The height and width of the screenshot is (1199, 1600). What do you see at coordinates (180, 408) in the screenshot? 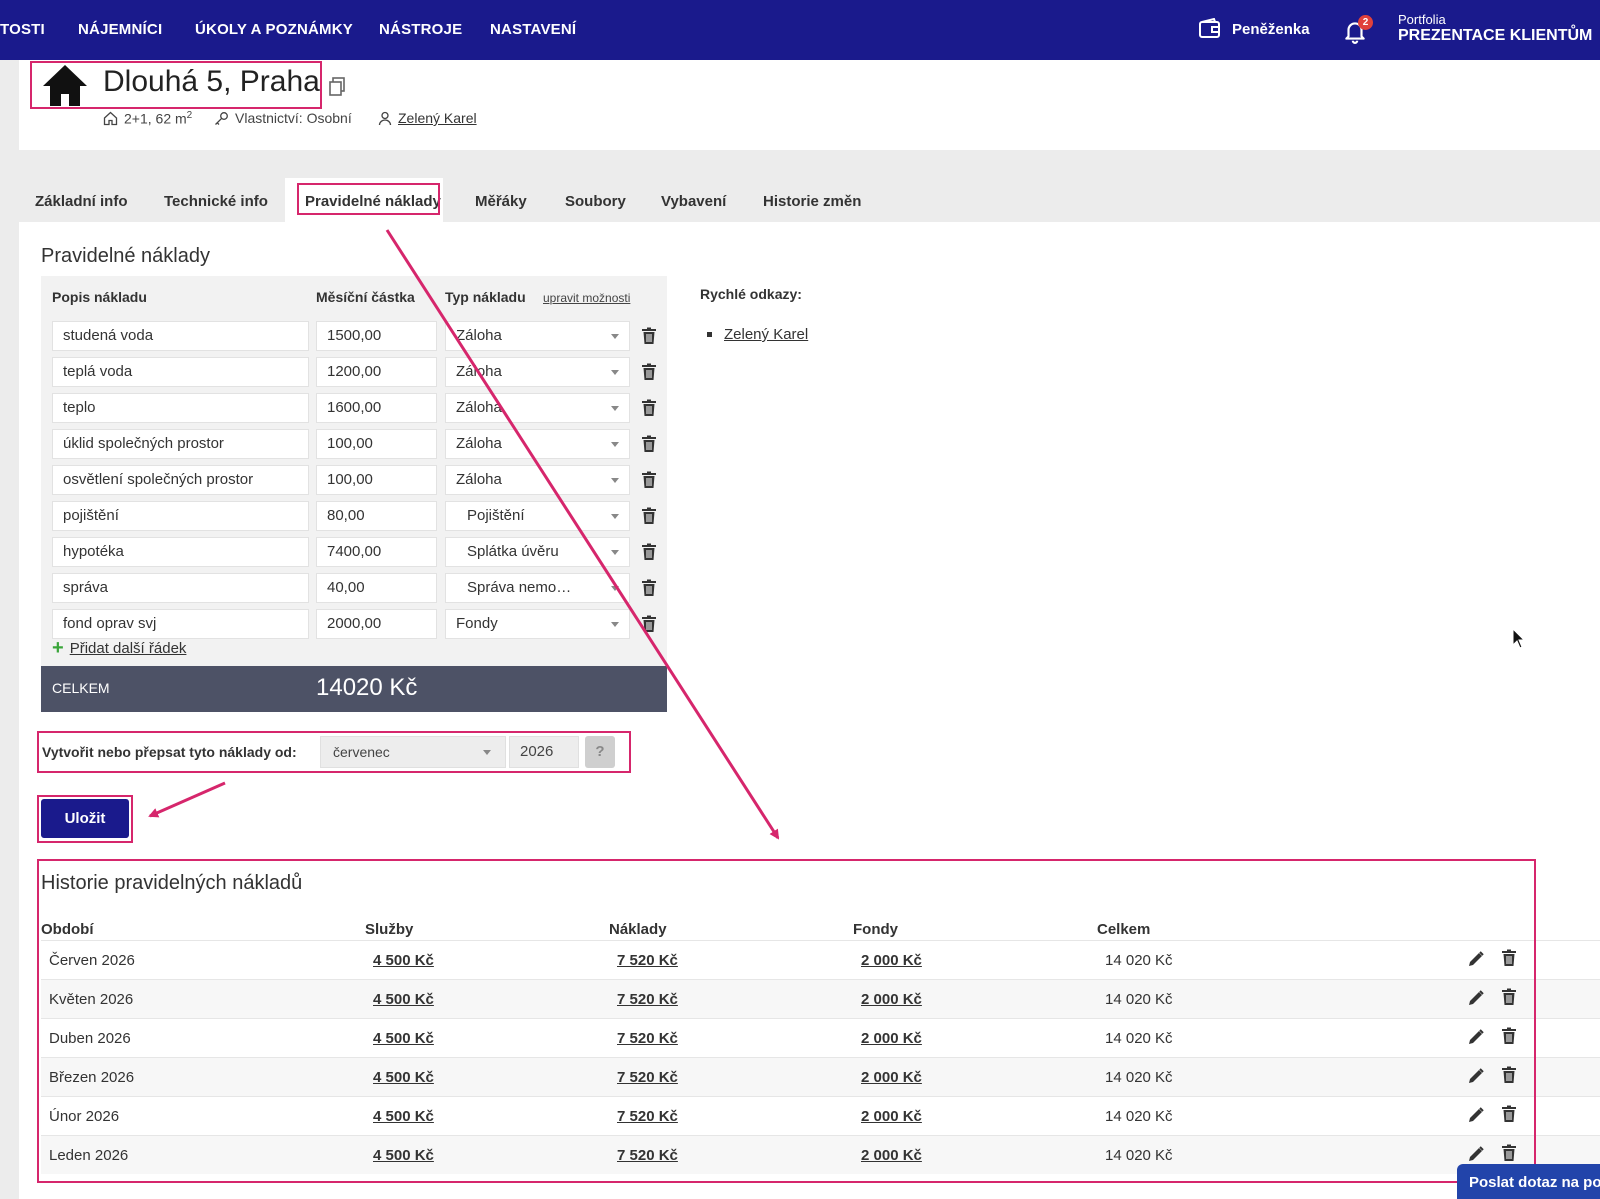
I see `cost-description-input: teplo` at bounding box center [180, 408].